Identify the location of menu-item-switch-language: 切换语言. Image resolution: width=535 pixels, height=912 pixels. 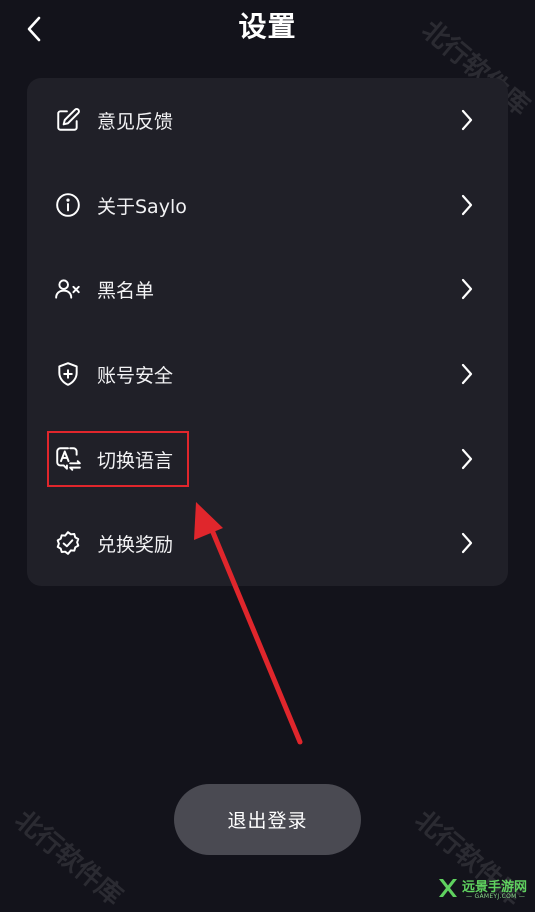
(267, 459).